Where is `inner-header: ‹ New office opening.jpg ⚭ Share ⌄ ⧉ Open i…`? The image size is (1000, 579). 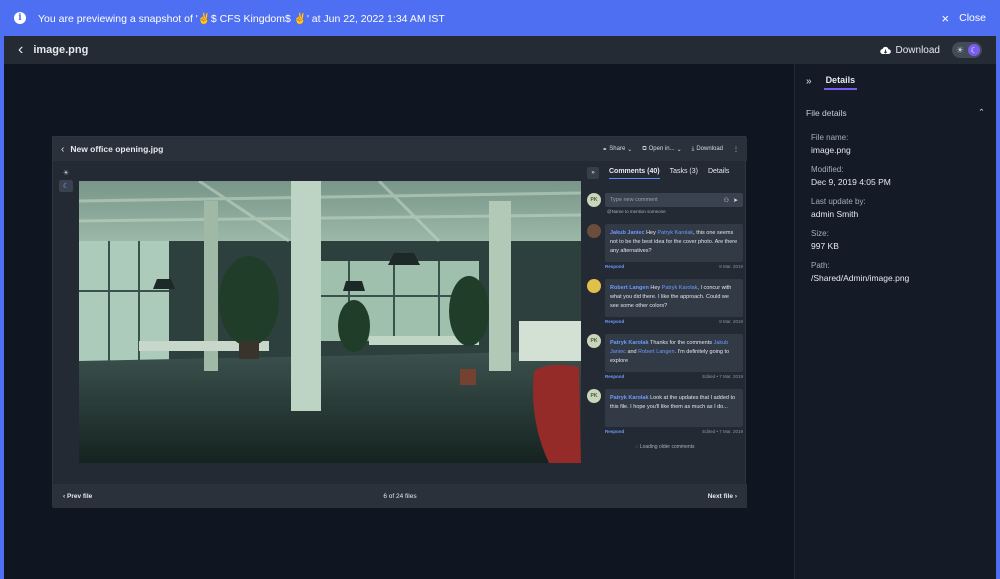 inner-header: ‹ New office opening.jpg ⚭ Share ⌄ ⧉ Open i… is located at coordinates (400, 149).